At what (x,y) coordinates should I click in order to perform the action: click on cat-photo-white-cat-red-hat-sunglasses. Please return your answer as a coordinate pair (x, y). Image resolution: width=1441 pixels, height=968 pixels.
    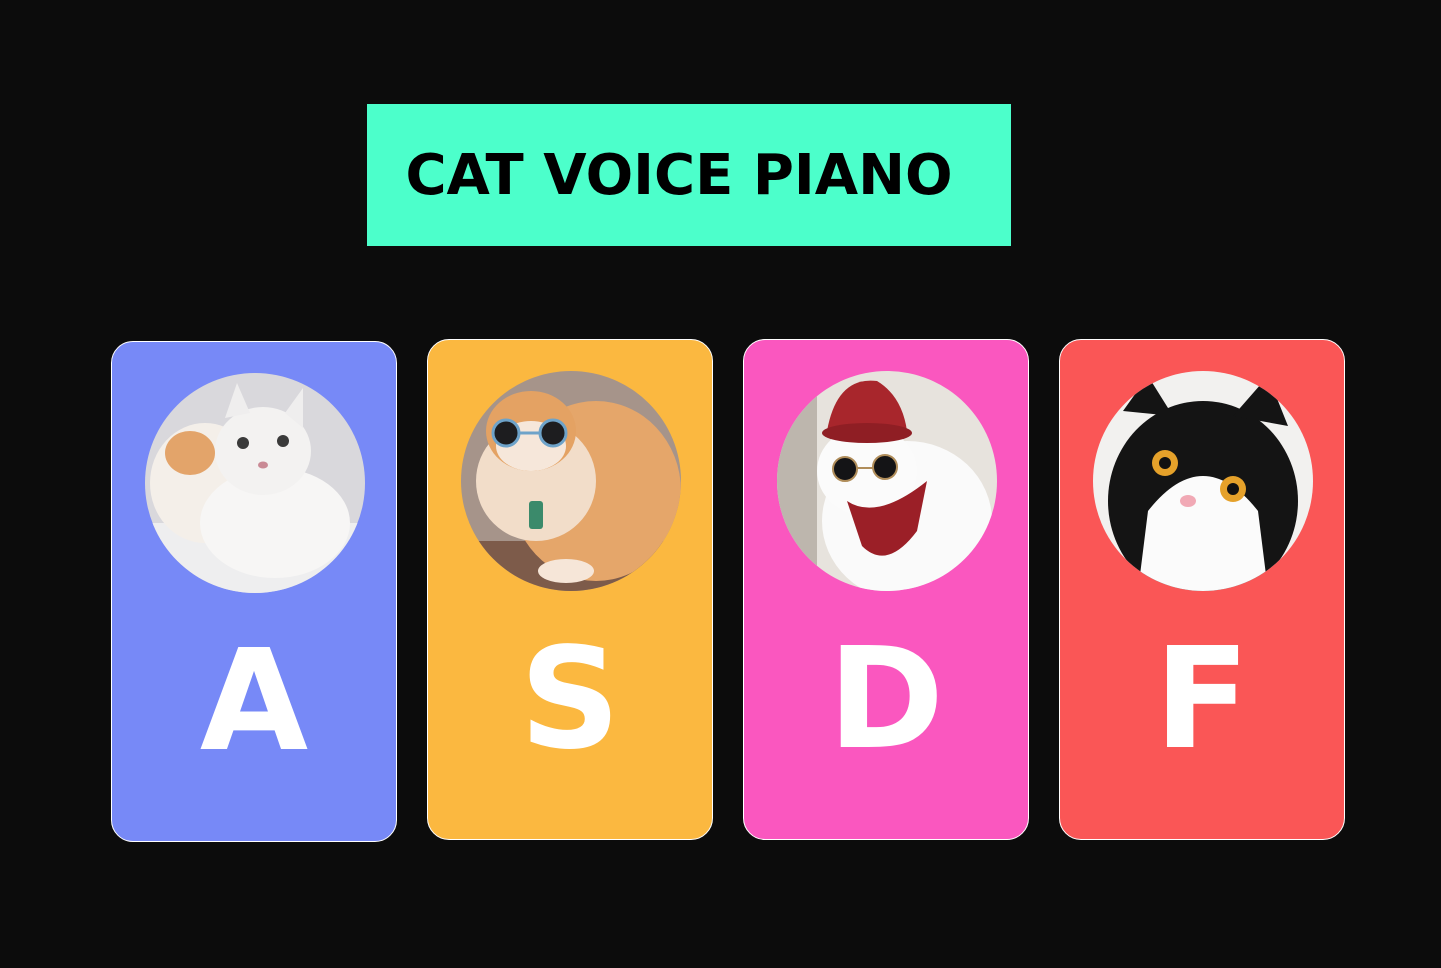
    Looking at the image, I should click on (887, 481).